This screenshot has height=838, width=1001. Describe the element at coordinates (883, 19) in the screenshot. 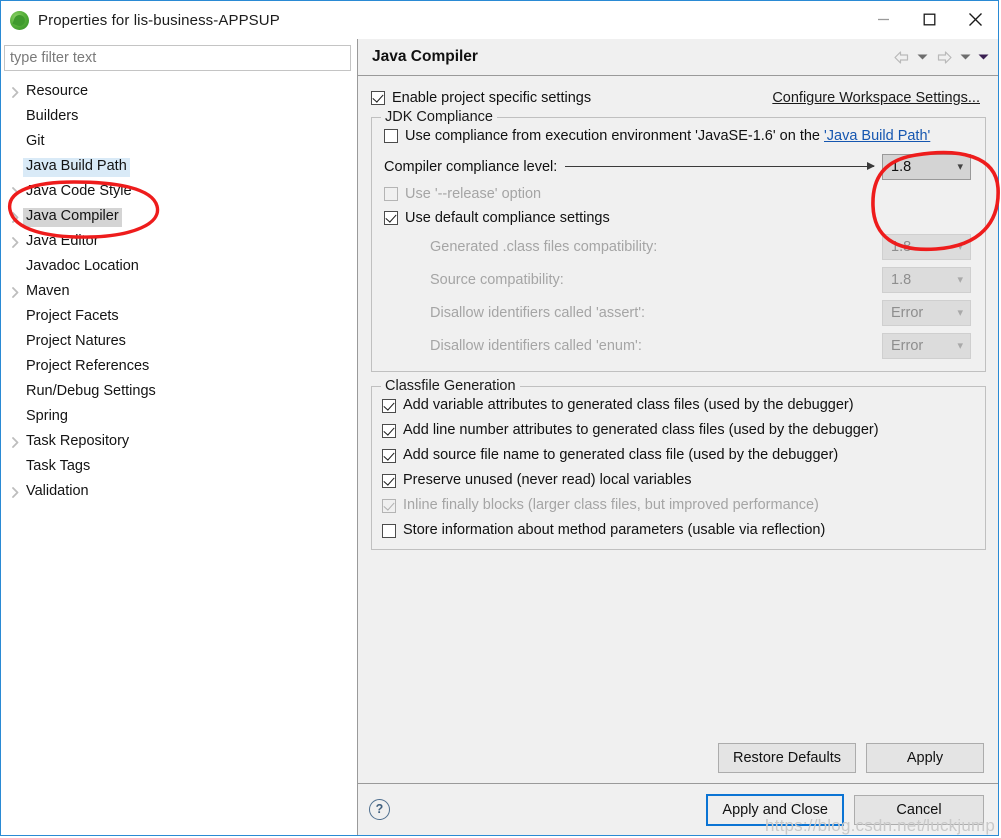

I see `minimize-icon` at that location.